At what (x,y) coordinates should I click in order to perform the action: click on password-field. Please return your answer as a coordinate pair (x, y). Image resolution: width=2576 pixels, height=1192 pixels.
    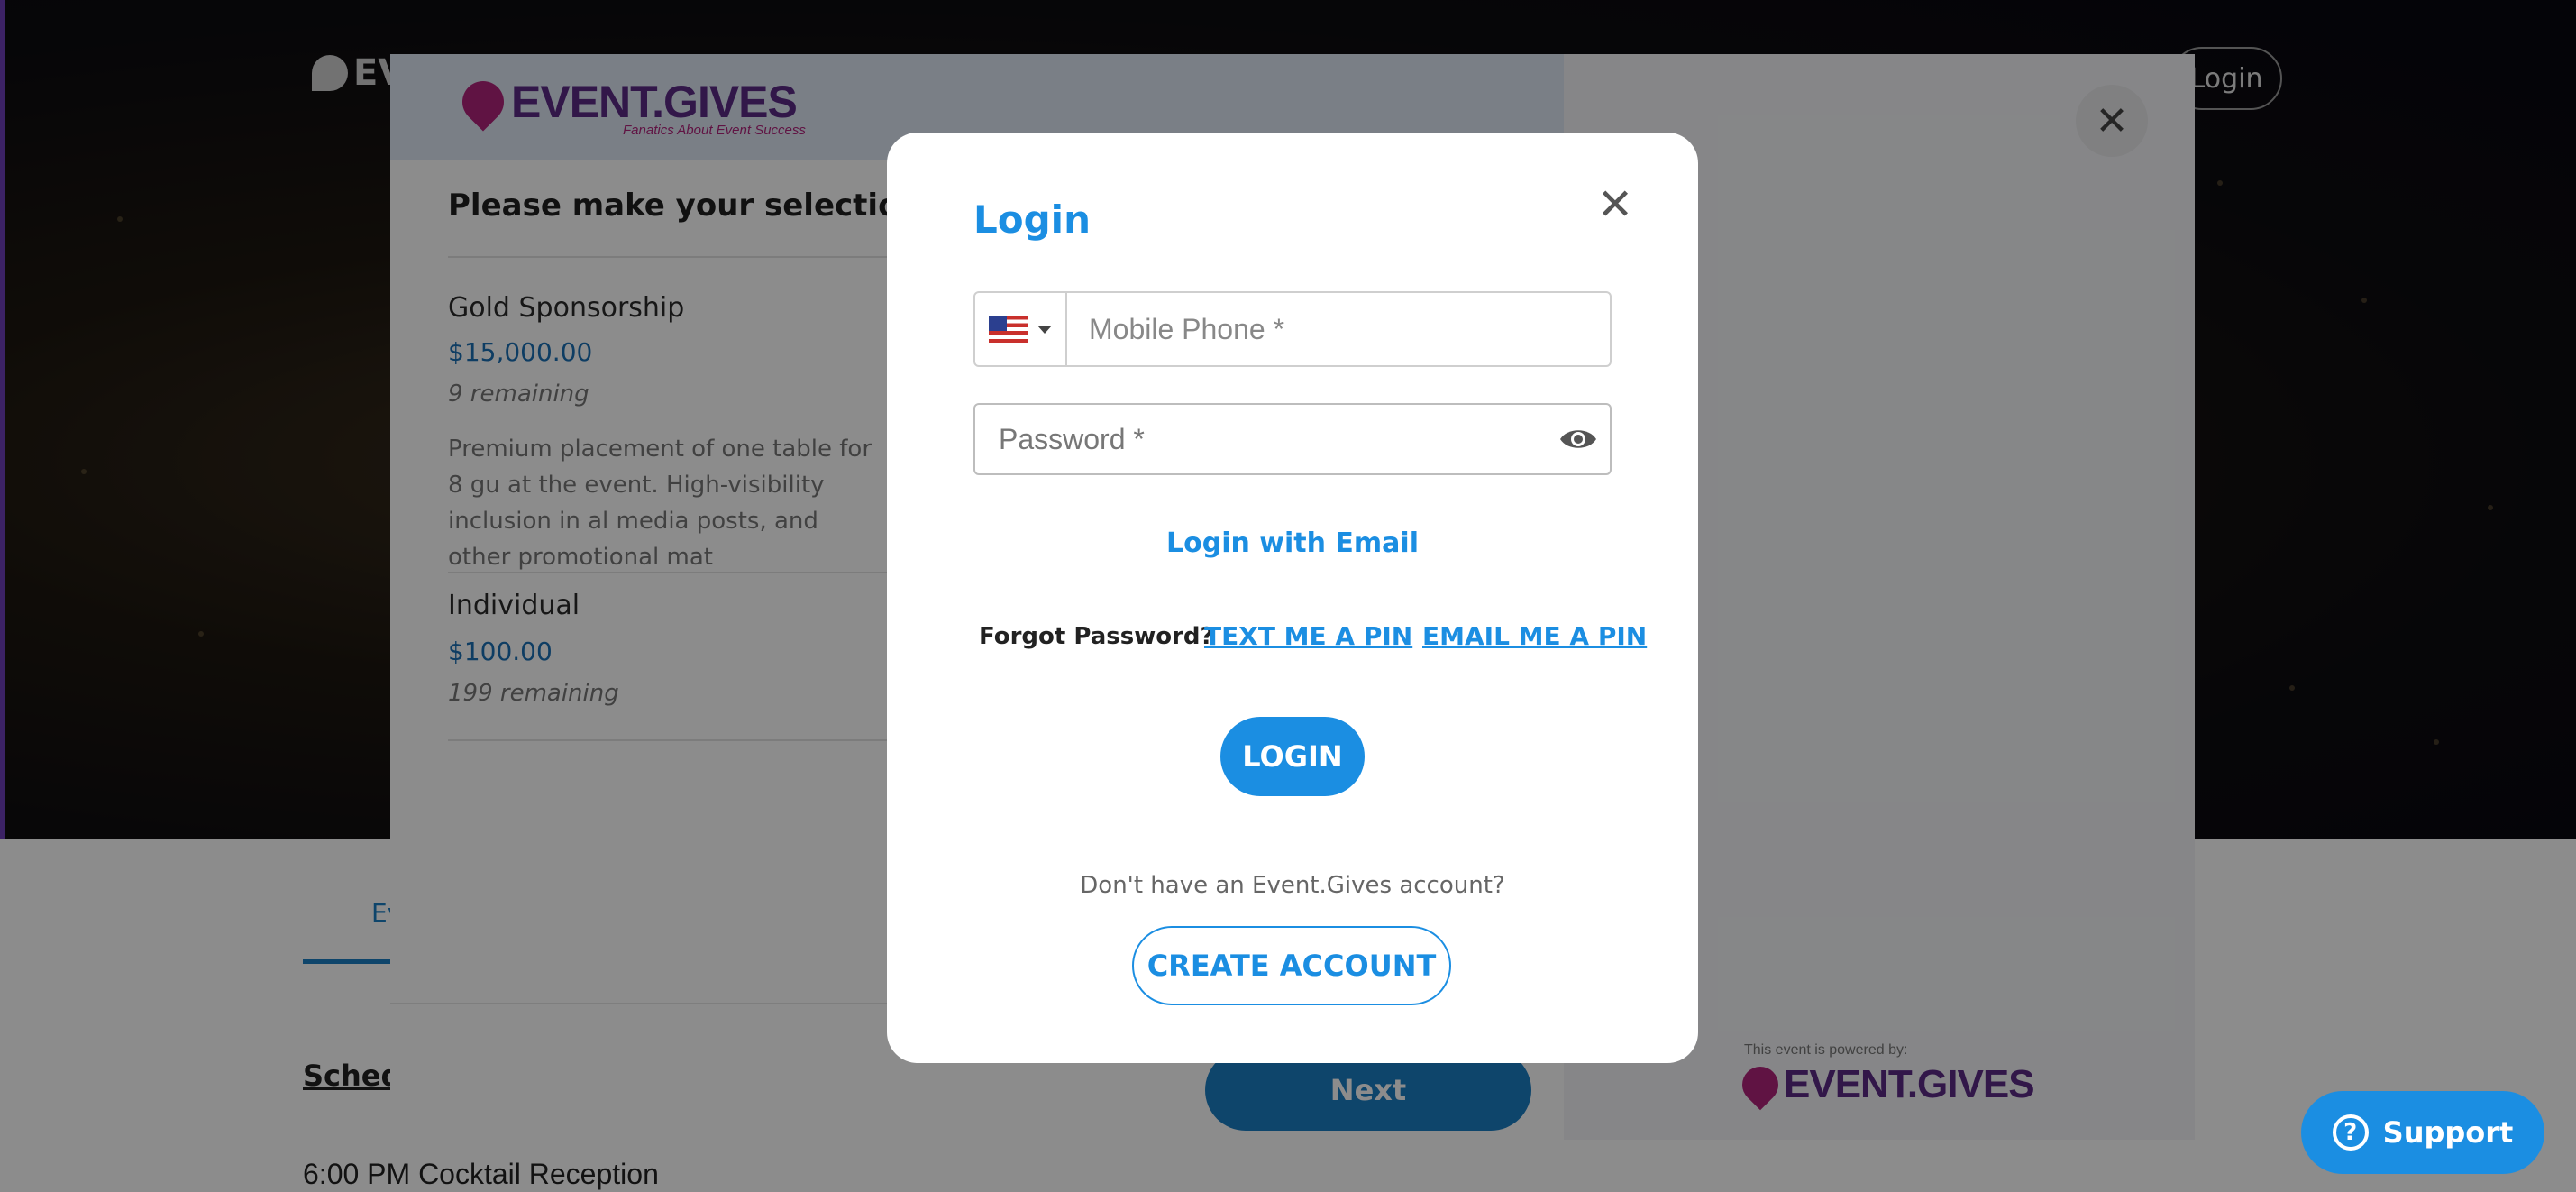
    Looking at the image, I should click on (1292, 439).